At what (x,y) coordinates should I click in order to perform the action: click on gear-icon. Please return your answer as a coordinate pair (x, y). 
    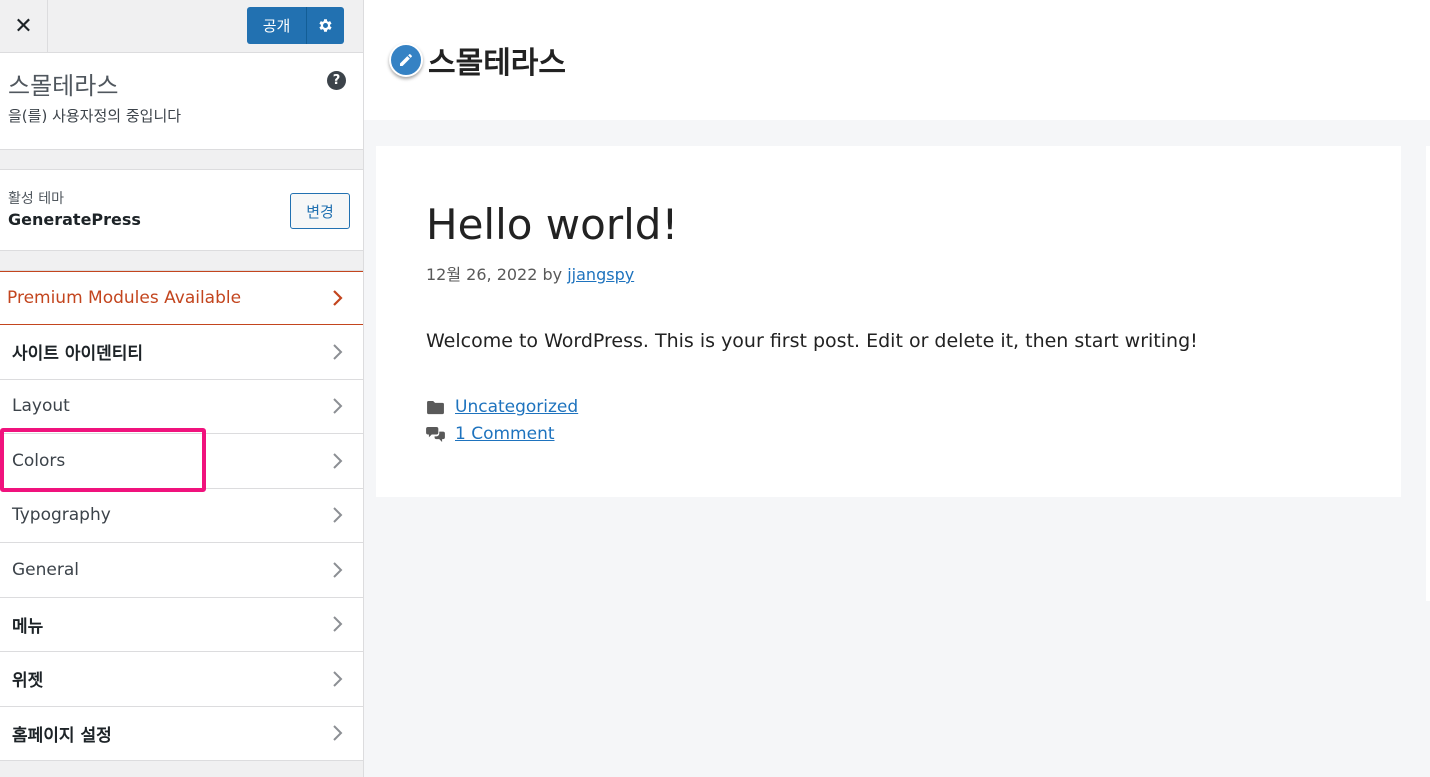
    Looking at the image, I should click on (325, 25).